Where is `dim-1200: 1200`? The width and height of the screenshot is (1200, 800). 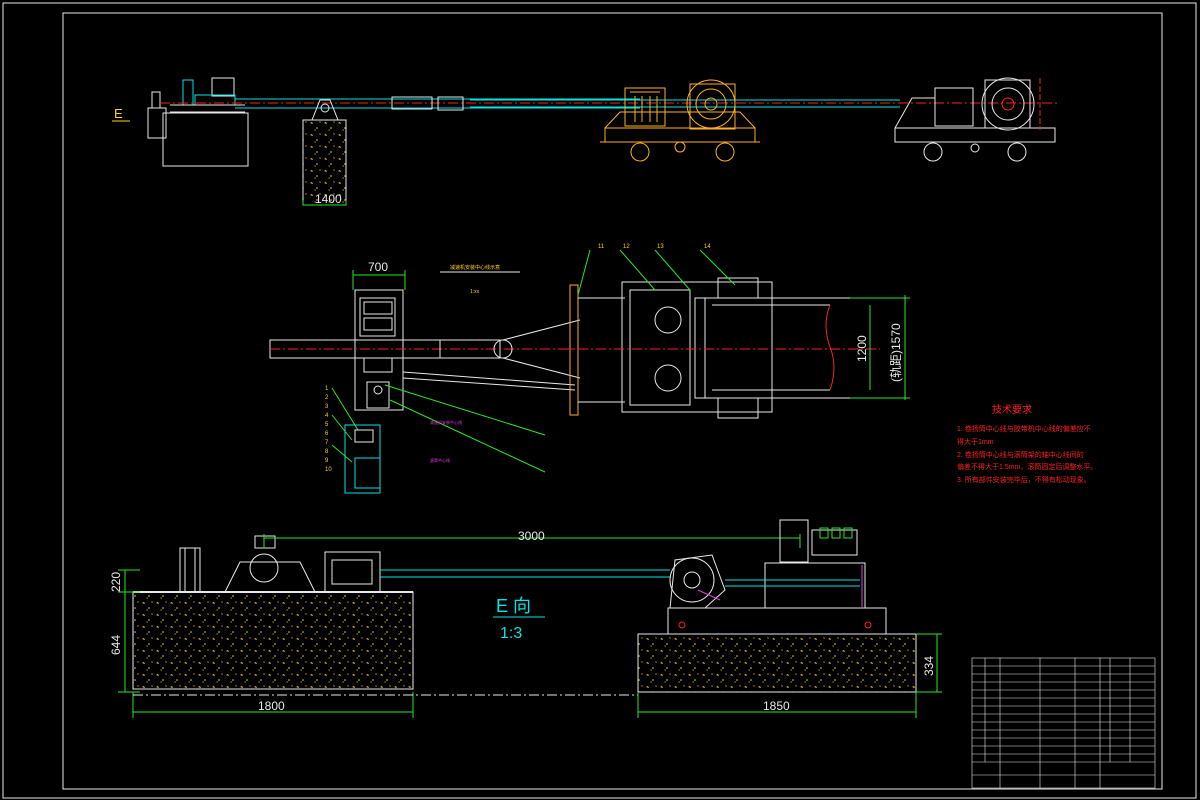
dim-1200: 1200 is located at coordinates (862, 348).